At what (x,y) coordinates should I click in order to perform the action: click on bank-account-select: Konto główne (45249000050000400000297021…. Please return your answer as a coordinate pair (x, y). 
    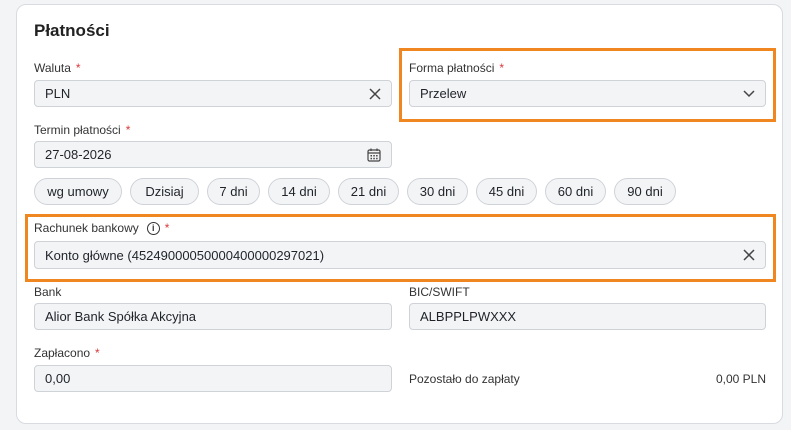
    Looking at the image, I should click on (400, 255).